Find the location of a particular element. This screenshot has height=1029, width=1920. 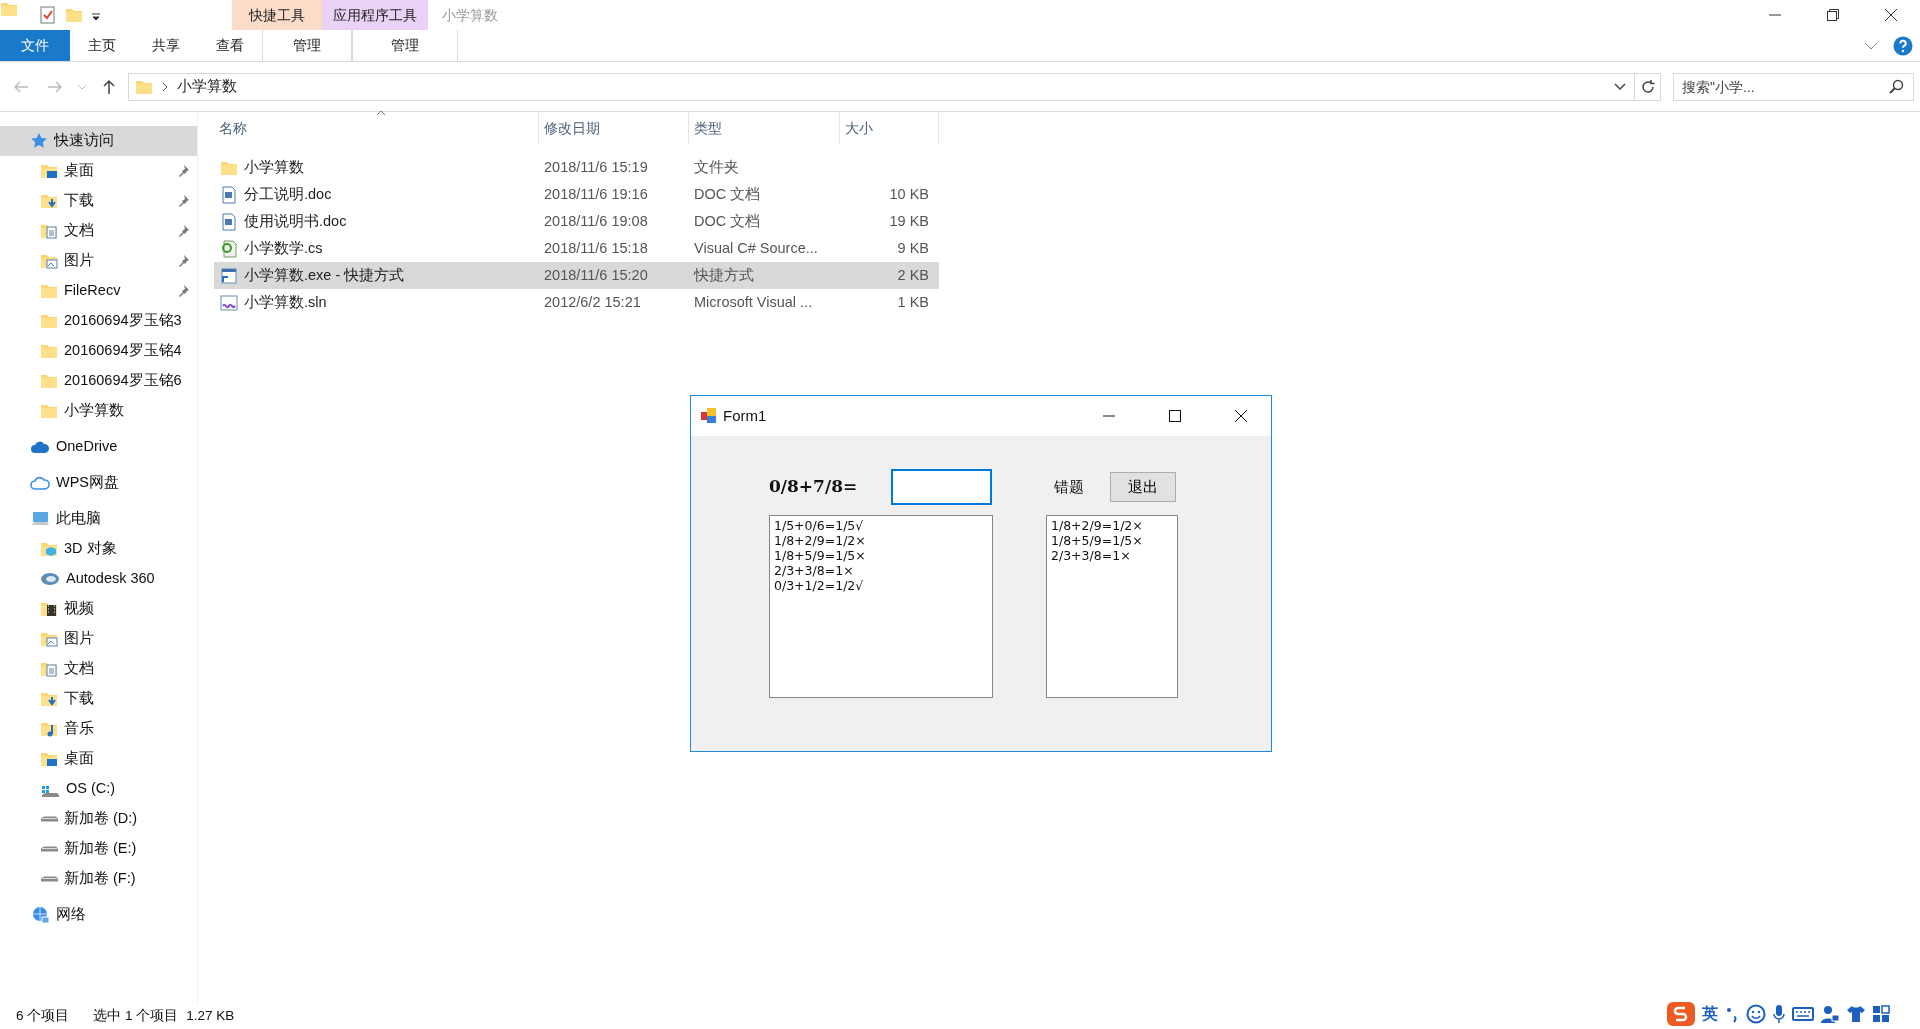

nav-item: 视频 is located at coordinates (98, 609).